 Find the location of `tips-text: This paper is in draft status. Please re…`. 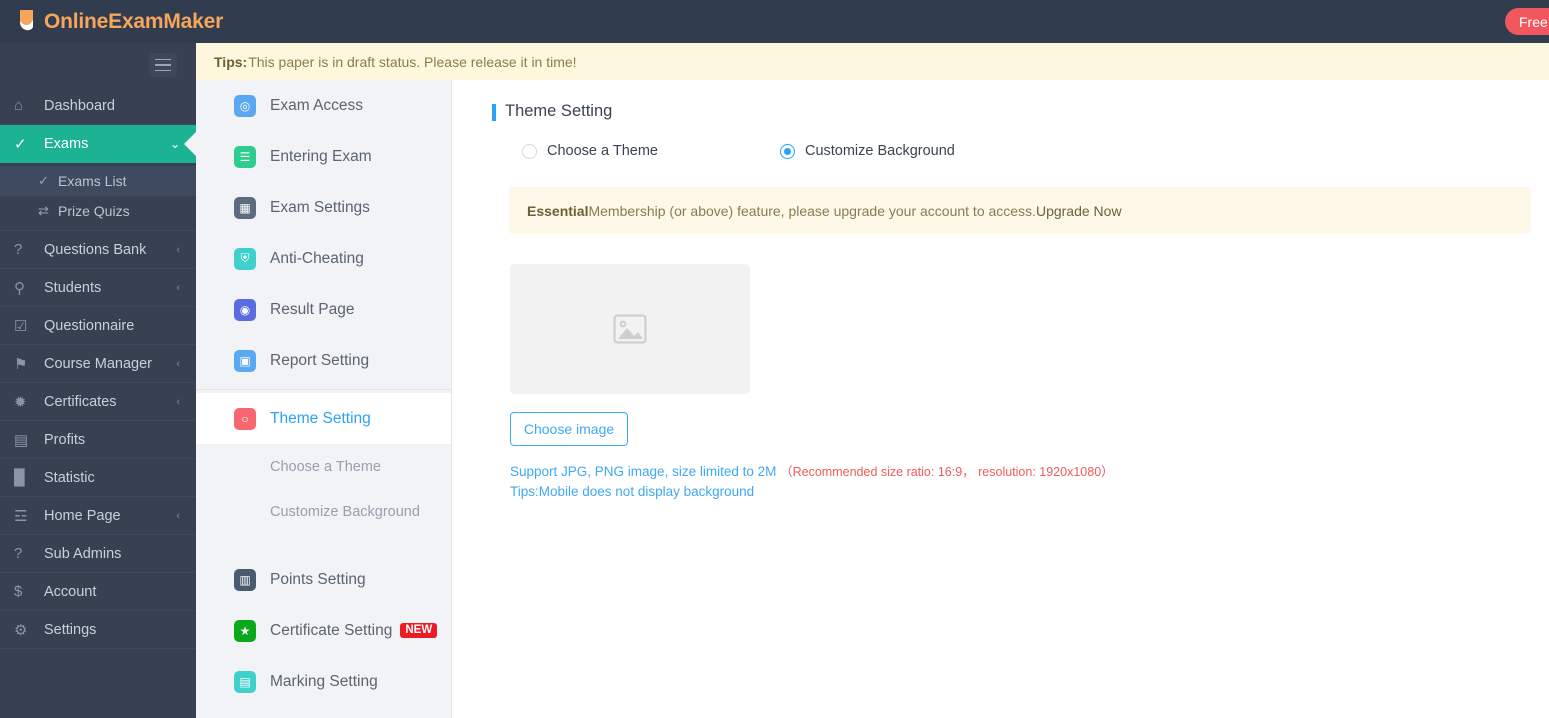

tips-text: This paper is in draft status. Please re… is located at coordinates (412, 61).